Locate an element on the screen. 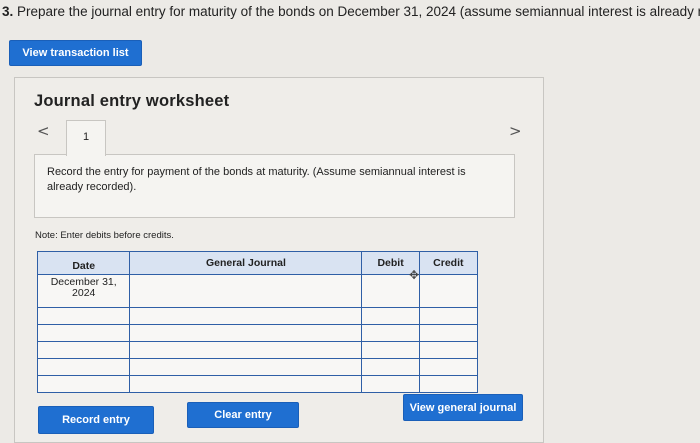  view-transaction-list-button: View transaction list is located at coordinates (75, 53).